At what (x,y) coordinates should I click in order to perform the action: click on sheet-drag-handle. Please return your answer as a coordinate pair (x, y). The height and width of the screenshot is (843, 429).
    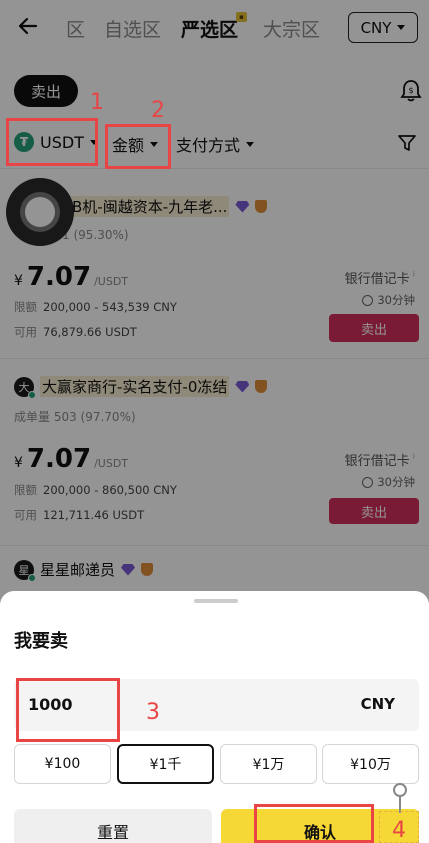
    Looking at the image, I should click on (216, 601).